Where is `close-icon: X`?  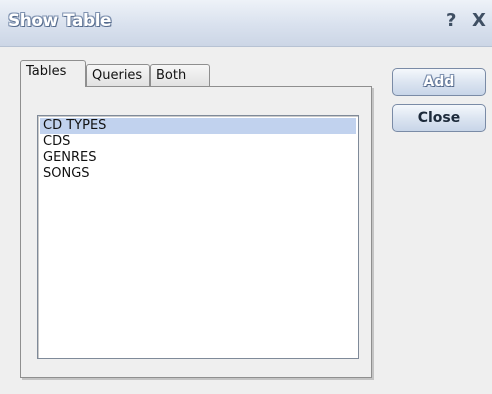
close-icon: X is located at coordinates (479, 20).